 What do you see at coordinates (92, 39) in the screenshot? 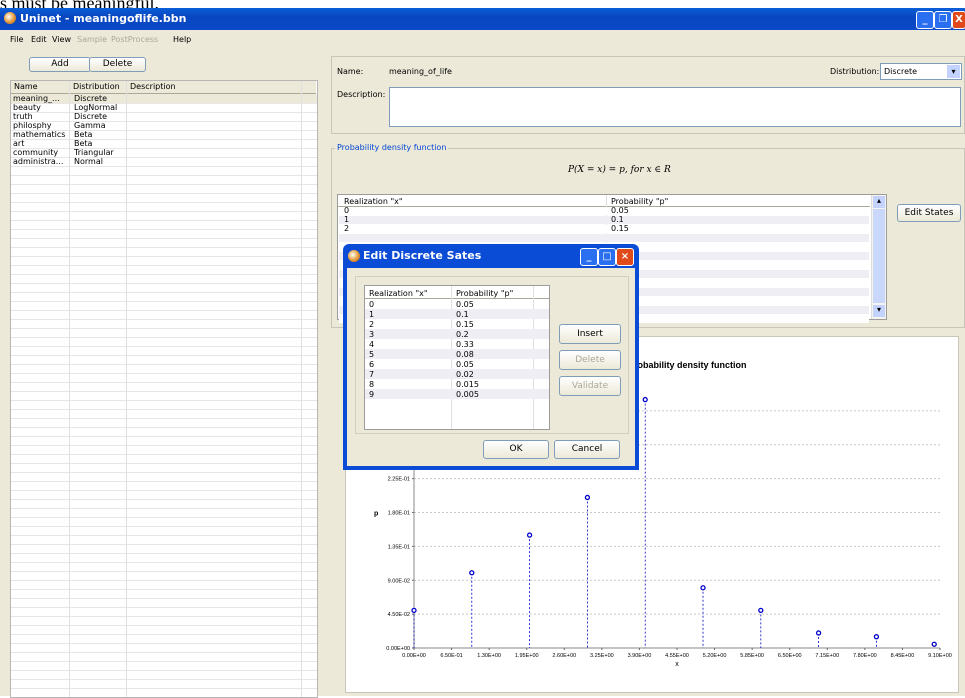
I see `menu-sample: Sample` at bounding box center [92, 39].